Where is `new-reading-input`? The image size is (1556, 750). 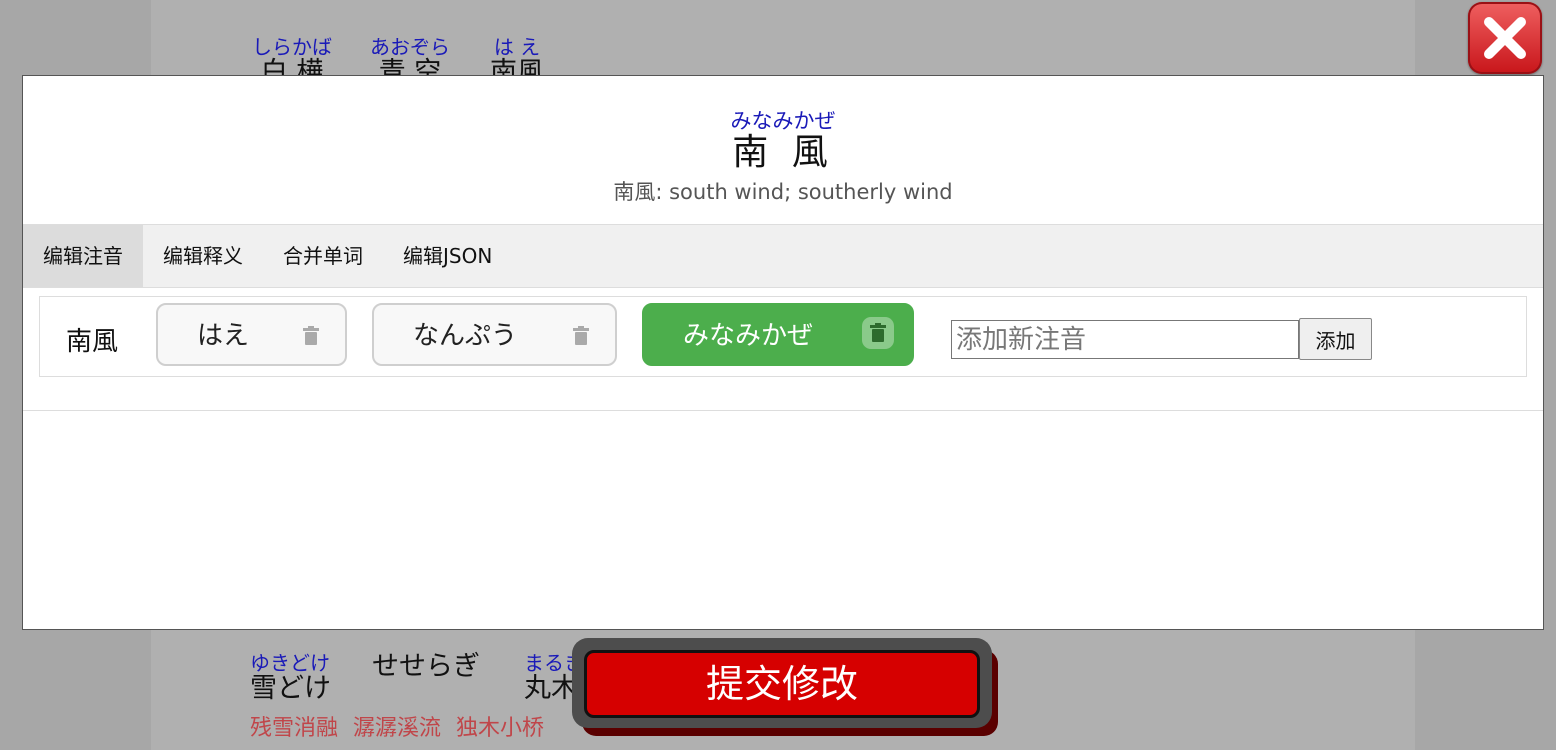 new-reading-input is located at coordinates (1125, 339).